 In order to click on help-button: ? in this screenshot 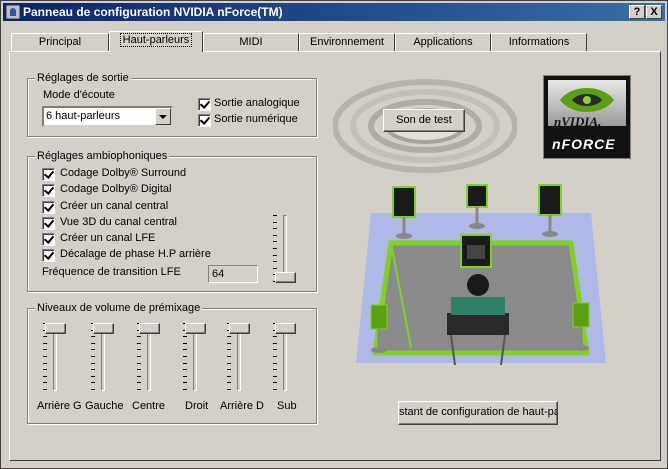, I will do `click(637, 12)`.